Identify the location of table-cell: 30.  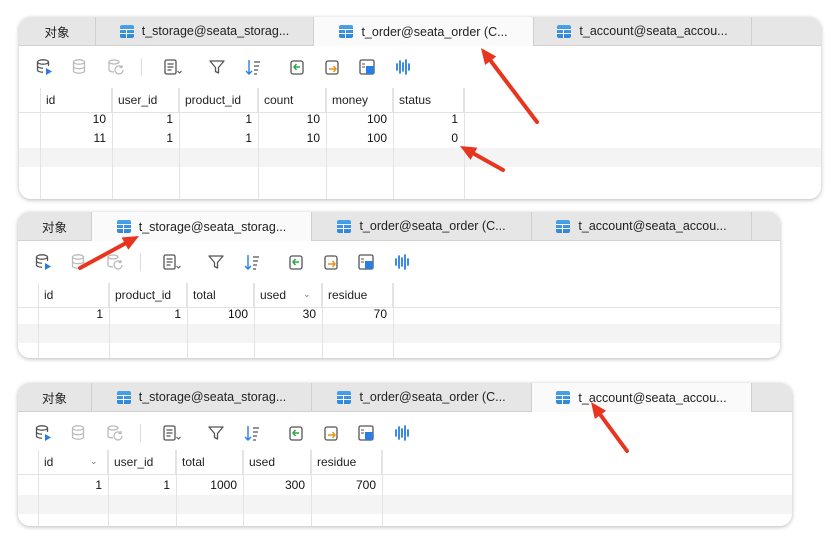
(288, 314).